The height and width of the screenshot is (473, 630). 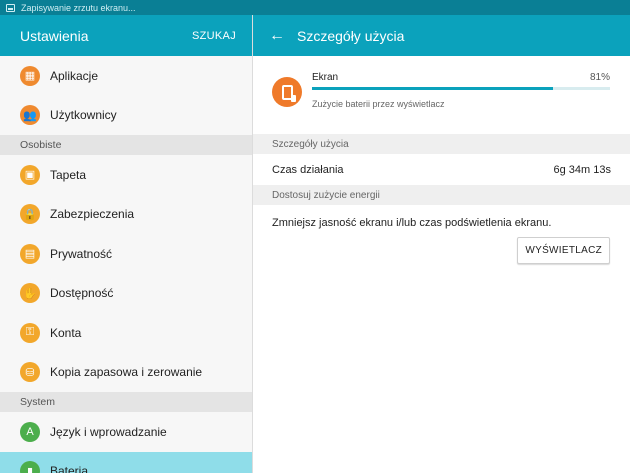 I want to click on settings-item-privacy: ▤ Prywatność, so click(x=126, y=254).